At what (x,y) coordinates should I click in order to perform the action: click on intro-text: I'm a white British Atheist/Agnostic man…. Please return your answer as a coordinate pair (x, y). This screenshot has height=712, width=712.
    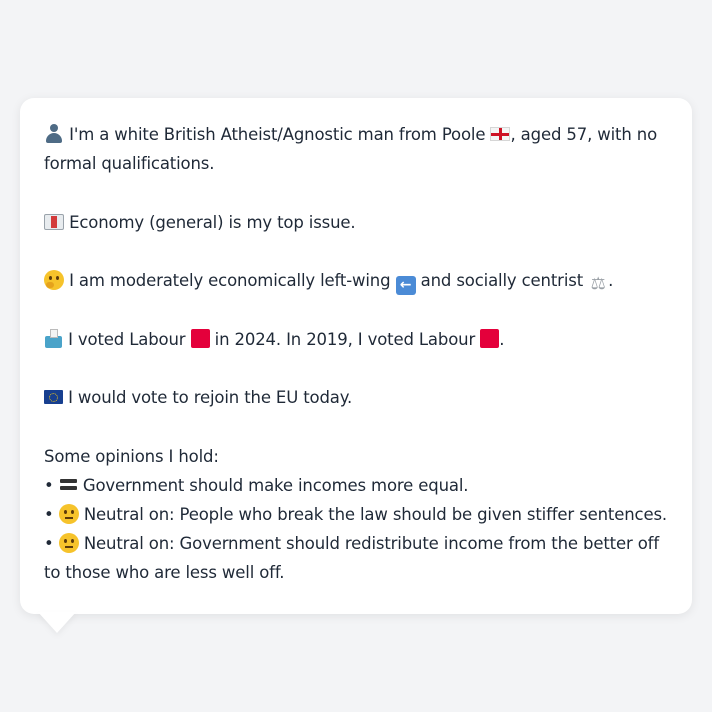
    Looking at the image, I should click on (277, 134).